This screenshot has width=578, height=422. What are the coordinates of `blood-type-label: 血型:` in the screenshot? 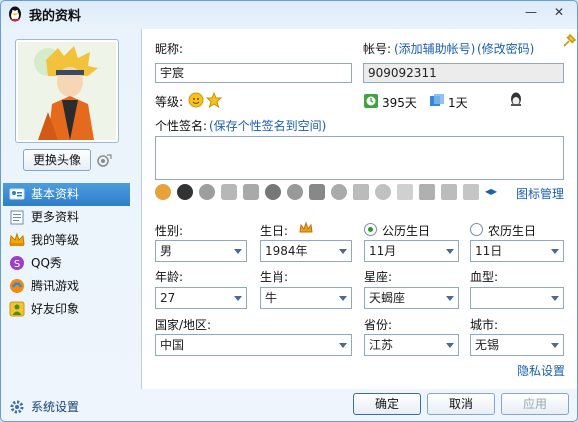 It's located at (484, 277).